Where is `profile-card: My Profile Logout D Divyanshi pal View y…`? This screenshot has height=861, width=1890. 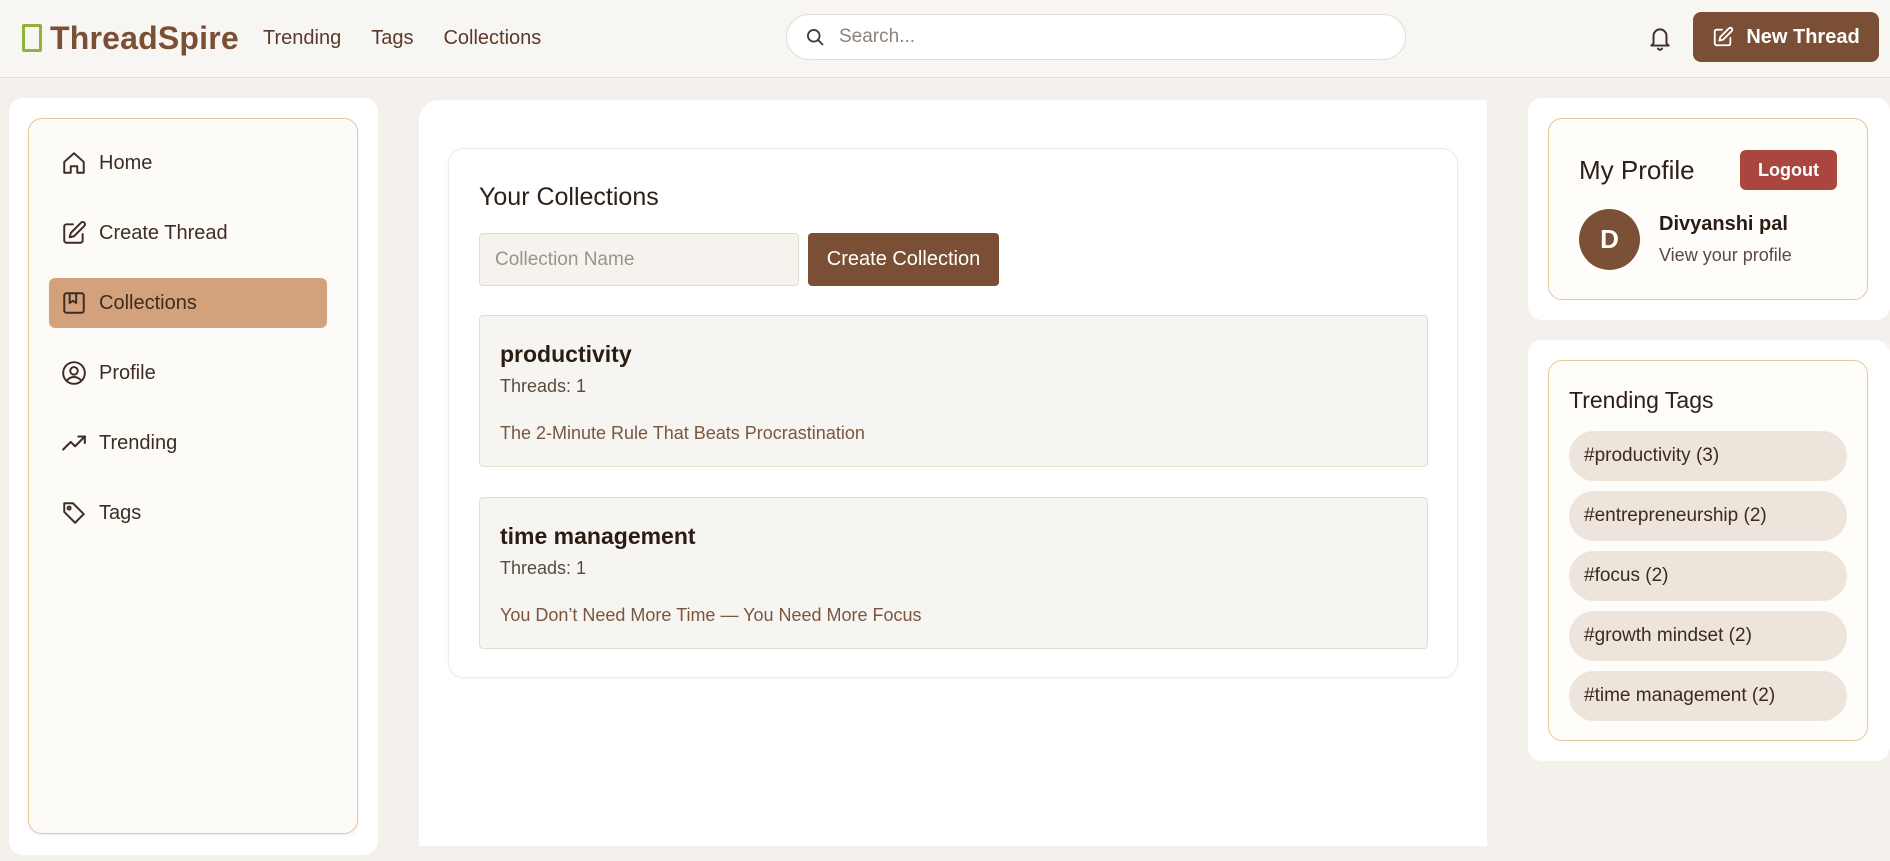
profile-card: My Profile Logout D Divyanshi pal View y… is located at coordinates (1708, 209).